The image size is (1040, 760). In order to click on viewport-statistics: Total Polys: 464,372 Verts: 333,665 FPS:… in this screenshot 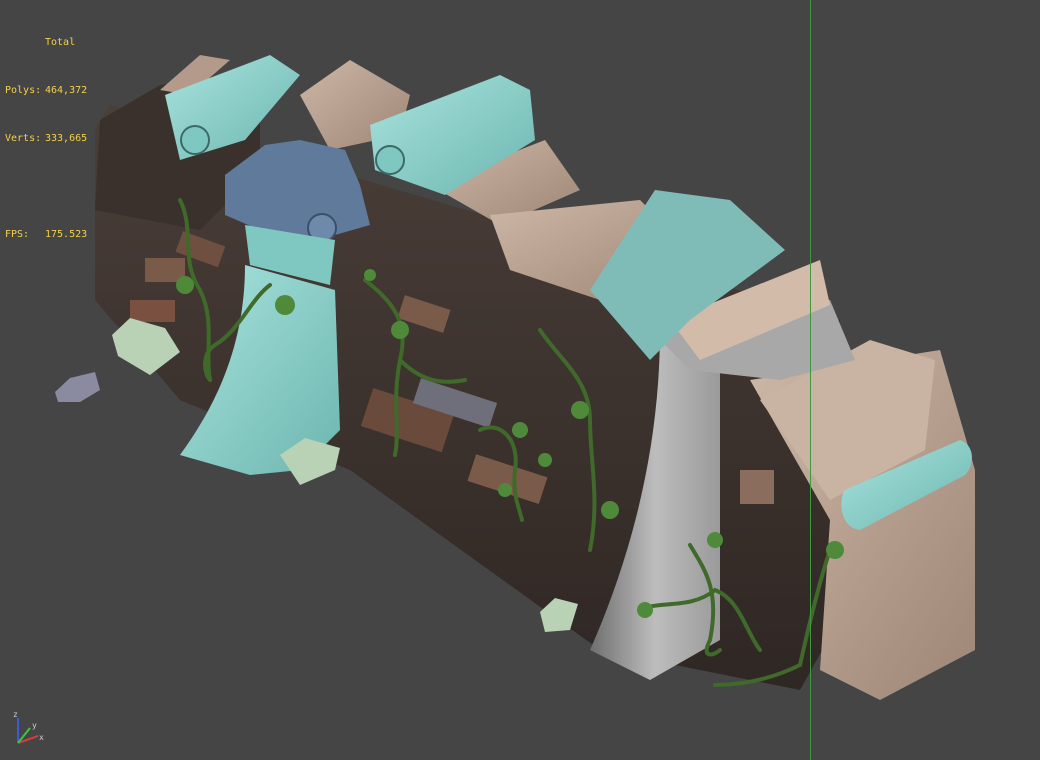, I will do `click(46, 139)`.